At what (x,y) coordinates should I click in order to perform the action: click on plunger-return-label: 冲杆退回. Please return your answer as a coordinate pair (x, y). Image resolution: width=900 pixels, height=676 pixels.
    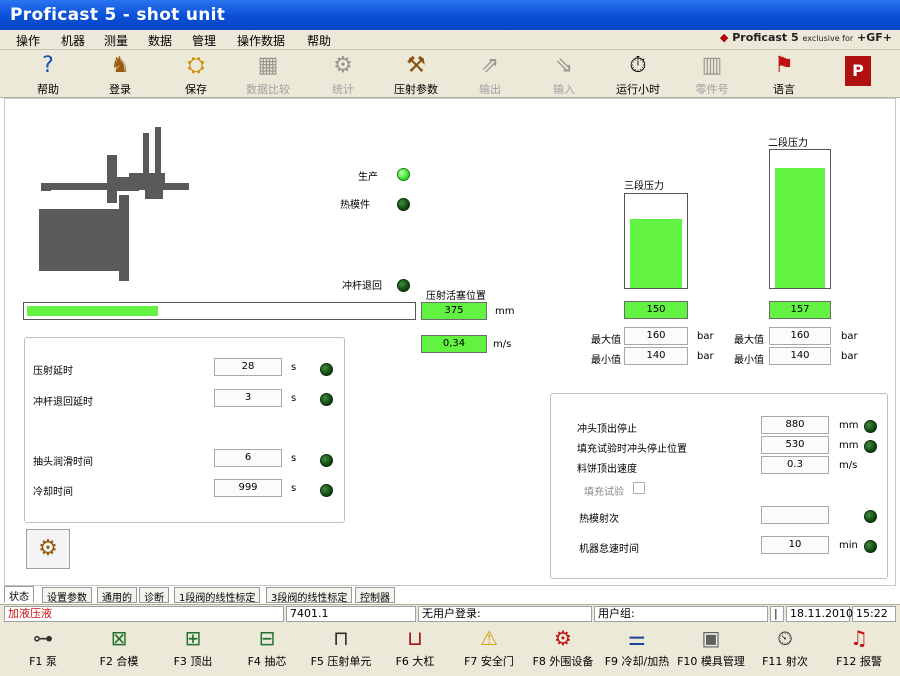
    Looking at the image, I should click on (362, 286).